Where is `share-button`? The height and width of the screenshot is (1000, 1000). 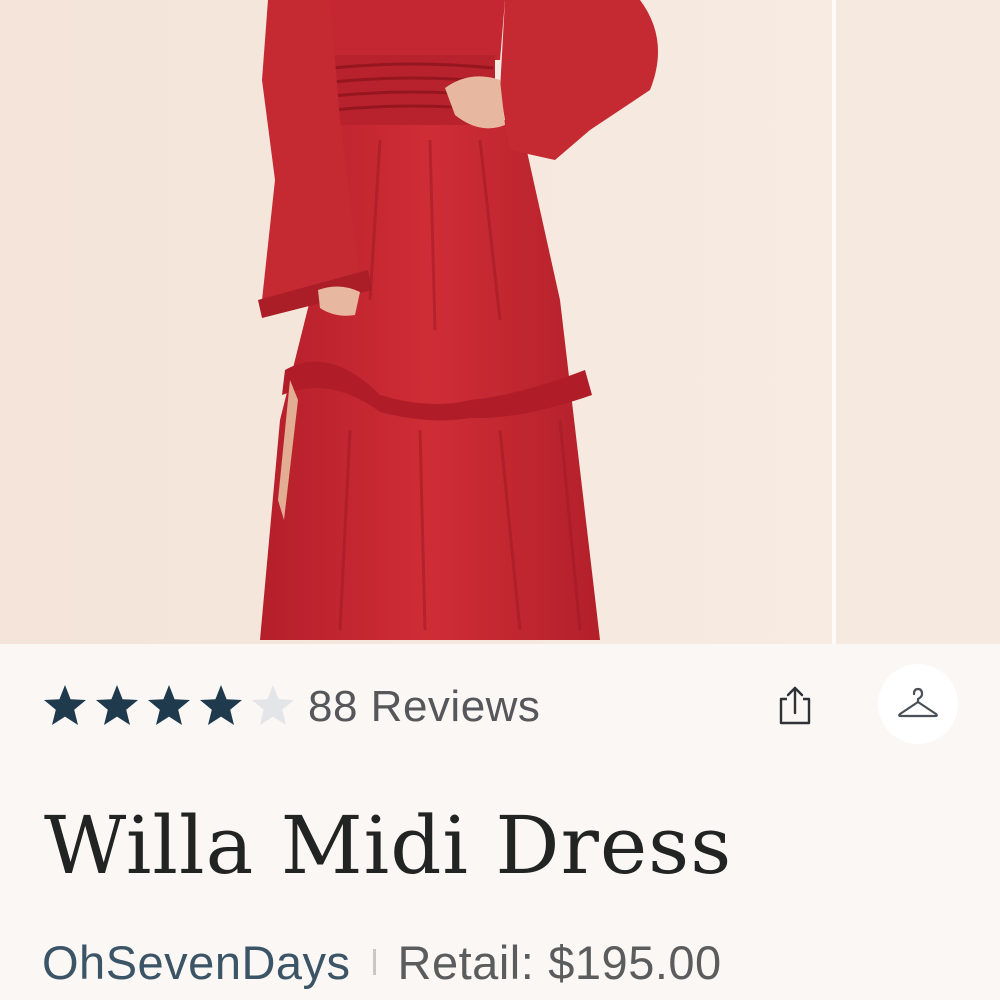
share-button is located at coordinates (795, 705).